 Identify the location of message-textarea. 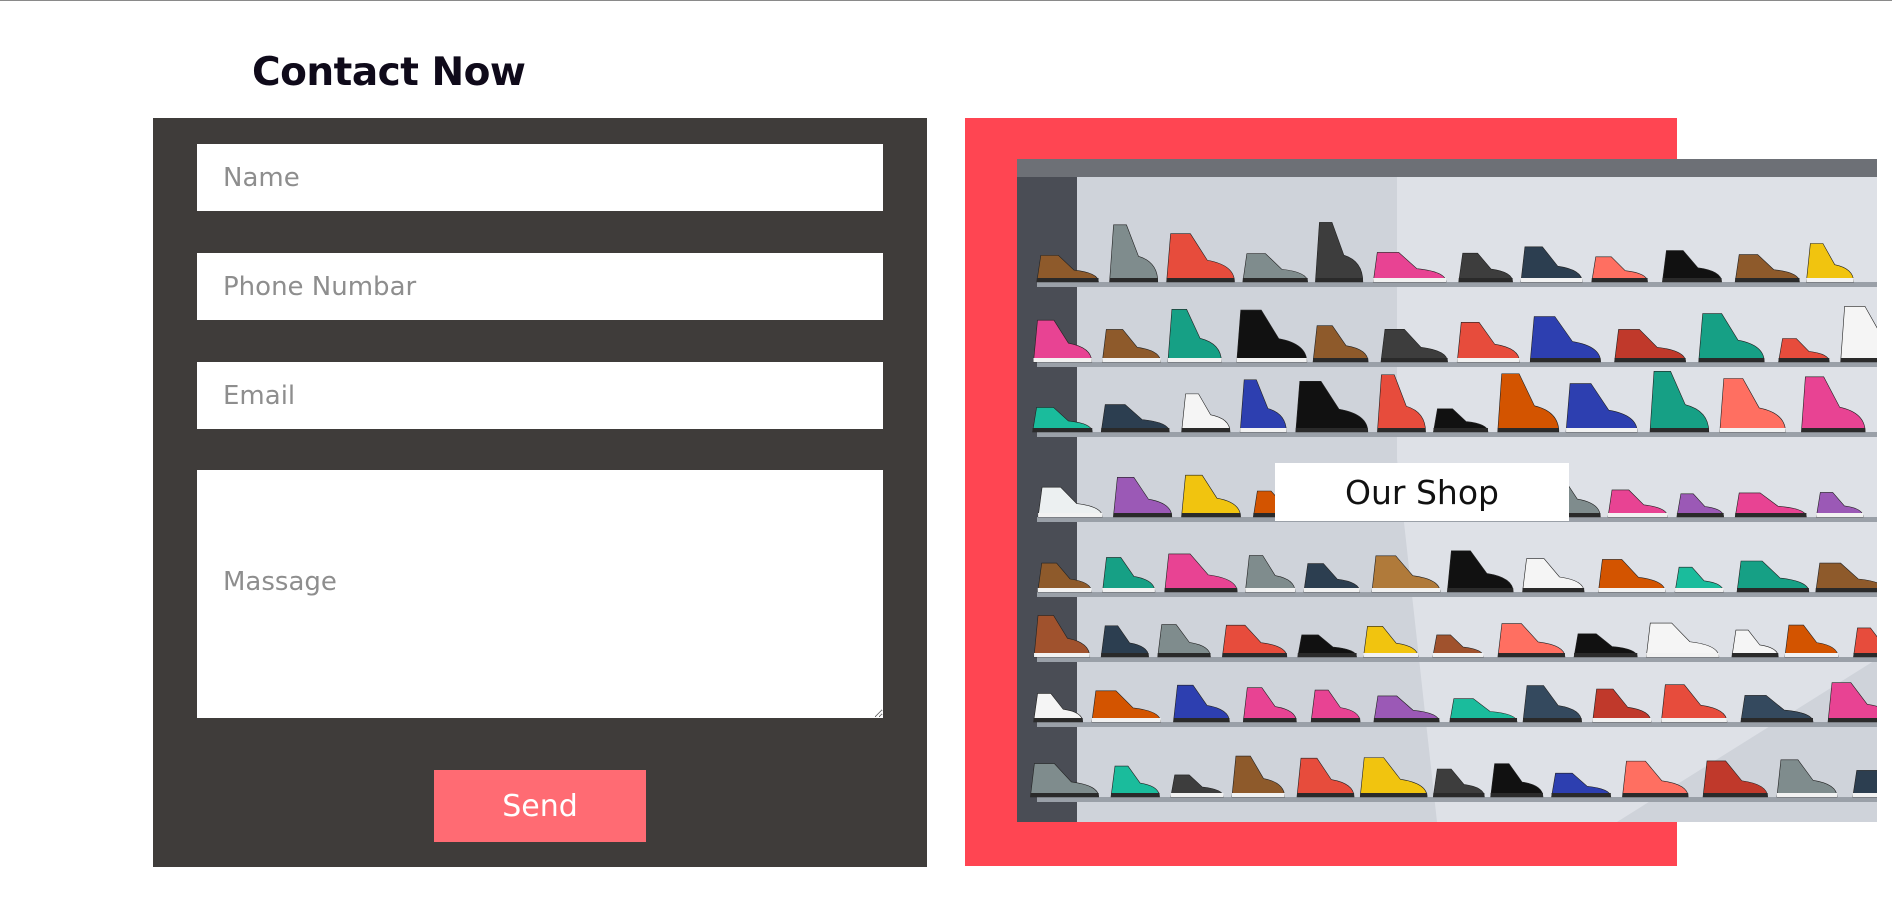
(540, 594).